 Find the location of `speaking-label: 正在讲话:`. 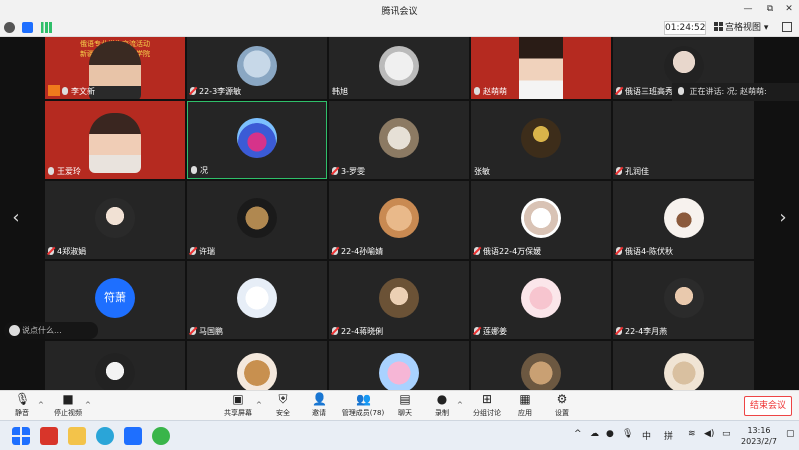

speaking-label: 正在讲话: is located at coordinates (707, 91).